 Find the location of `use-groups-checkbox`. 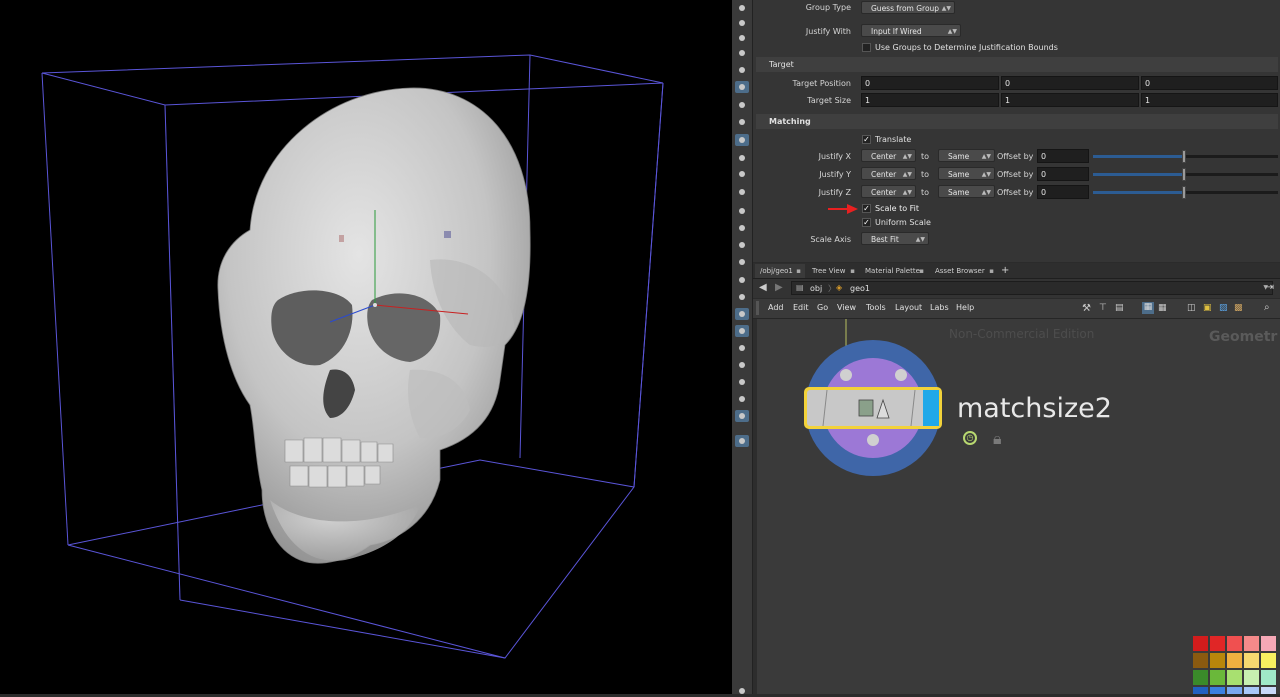

use-groups-checkbox is located at coordinates (866, 47).